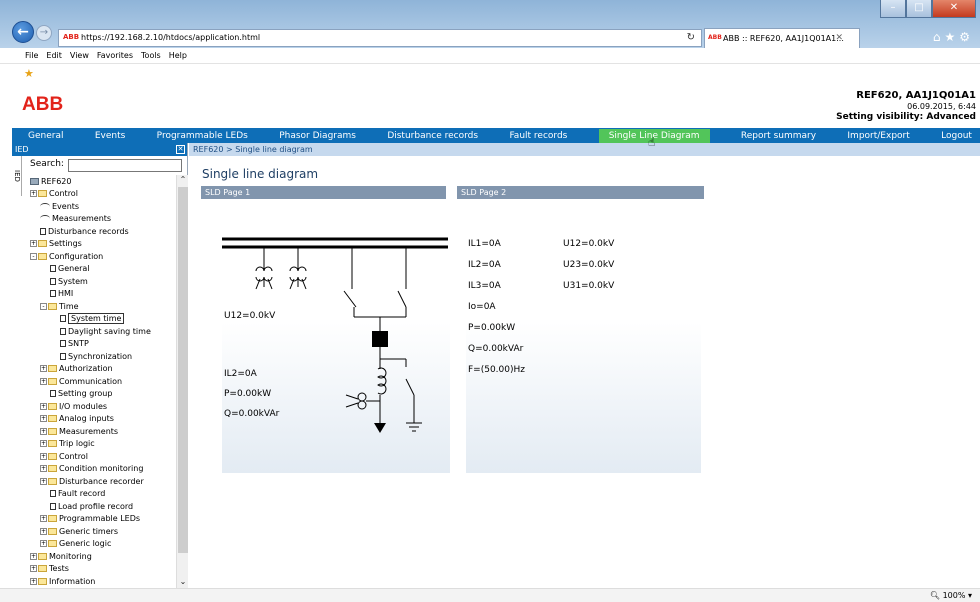  Describe the element at coordinates (103, 544) in the screenshot. I see `tree-item: + Generic logic` at that location.